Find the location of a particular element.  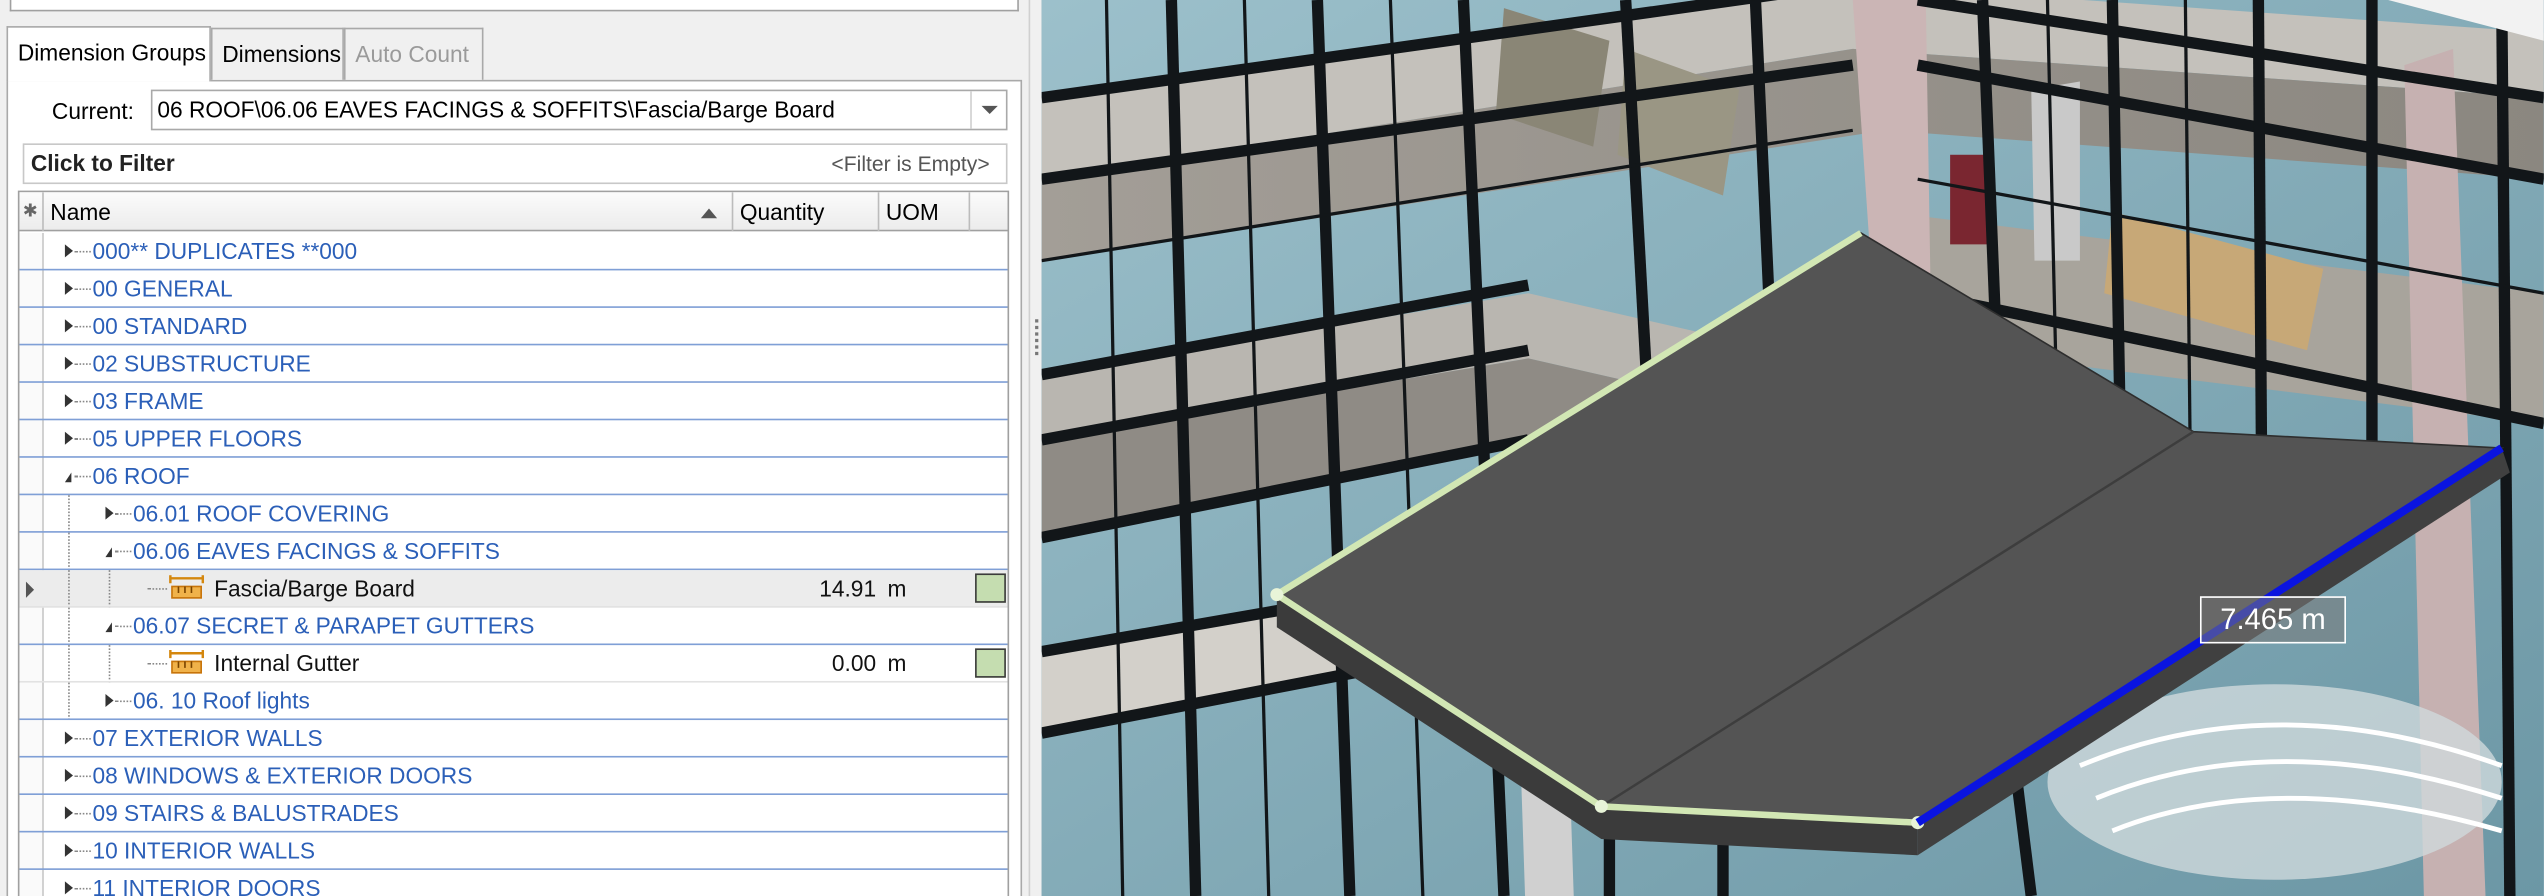

group-name: 06 ROOF is located at coordinates (141, 475).